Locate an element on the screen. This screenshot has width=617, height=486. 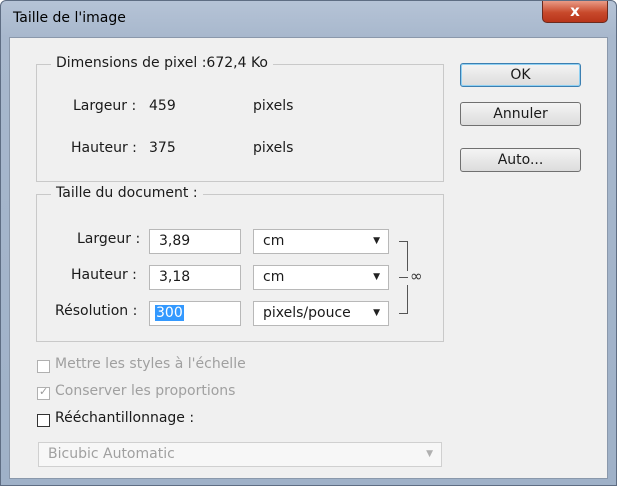
dialog-title: Taille de l'image is located at coordinates (69, 18).